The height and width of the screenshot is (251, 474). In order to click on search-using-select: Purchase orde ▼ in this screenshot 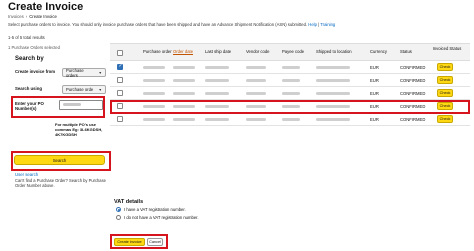, I will do `click(84, 89)`.